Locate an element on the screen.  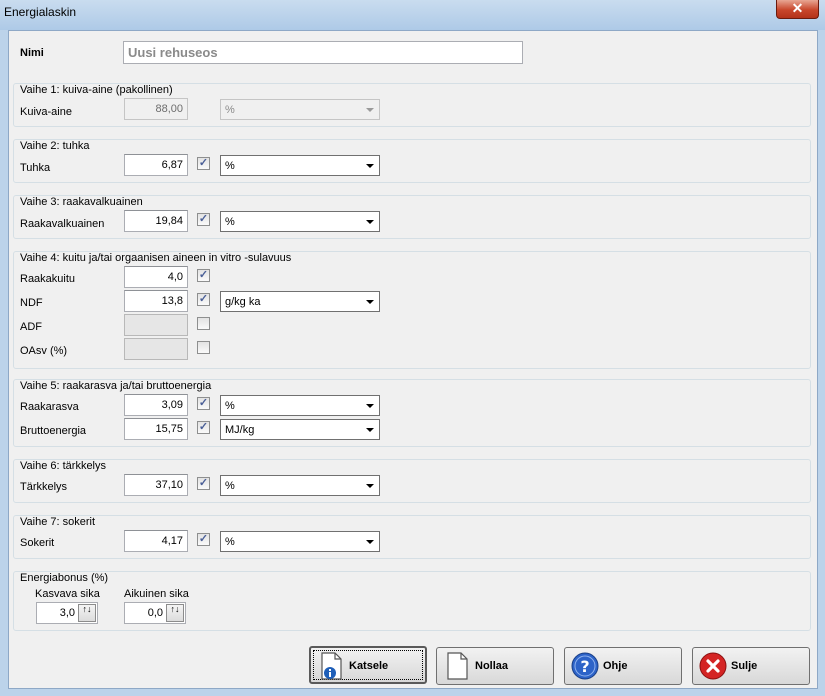
vaihe7-group: Vaihe 7: sokerit Sokerit 4,17 ✓ % is located at coordinates (412, 537).